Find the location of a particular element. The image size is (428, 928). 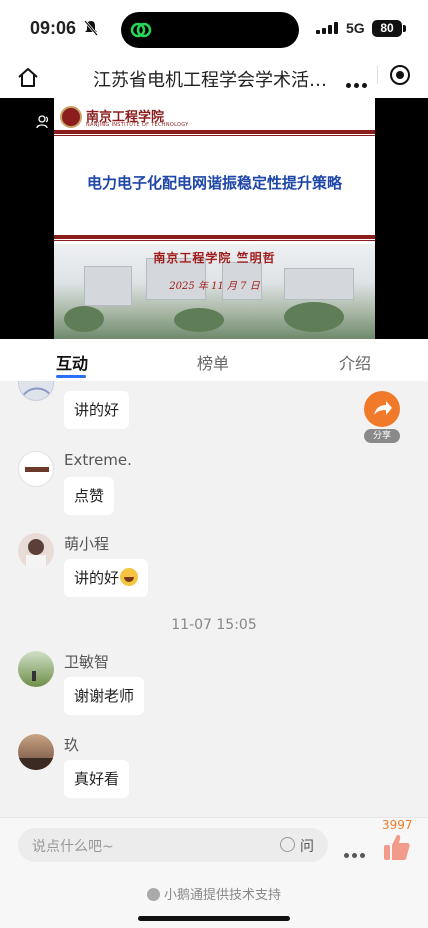

signal-icon is located at coordinates (327, 28).